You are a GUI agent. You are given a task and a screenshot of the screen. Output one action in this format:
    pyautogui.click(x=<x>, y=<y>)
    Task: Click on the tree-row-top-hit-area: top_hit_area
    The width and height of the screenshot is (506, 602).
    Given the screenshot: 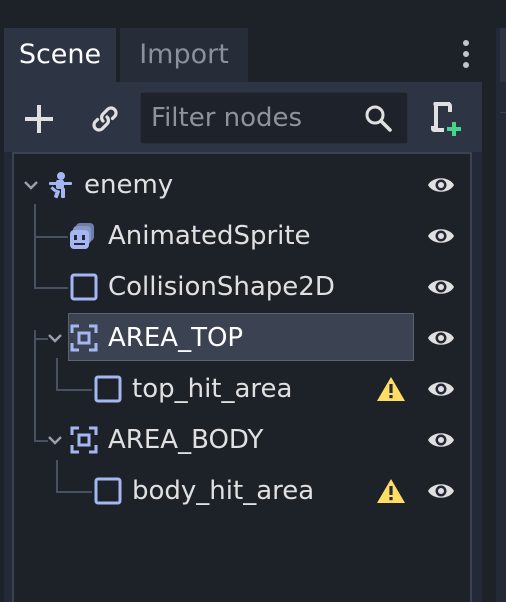 What is the action you would take?
    pyautogui.click(x=242, y=389)
    